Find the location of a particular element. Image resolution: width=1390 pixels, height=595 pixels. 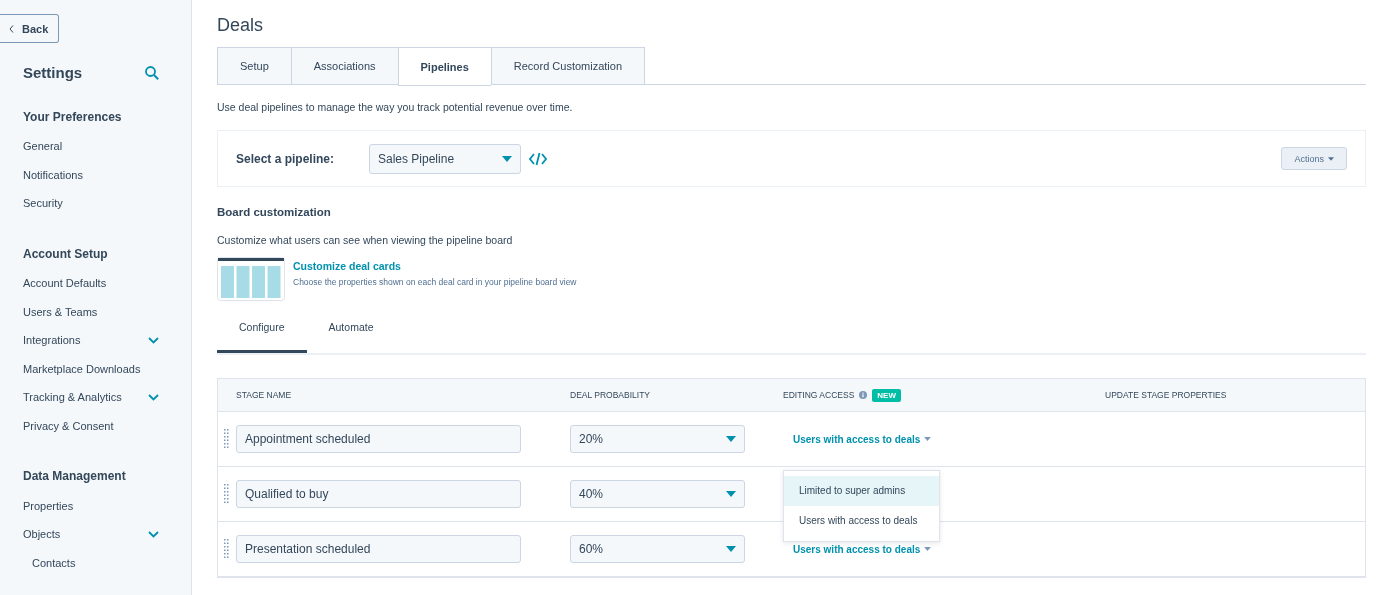

back-button: Back is located at coordinates (30, 28).